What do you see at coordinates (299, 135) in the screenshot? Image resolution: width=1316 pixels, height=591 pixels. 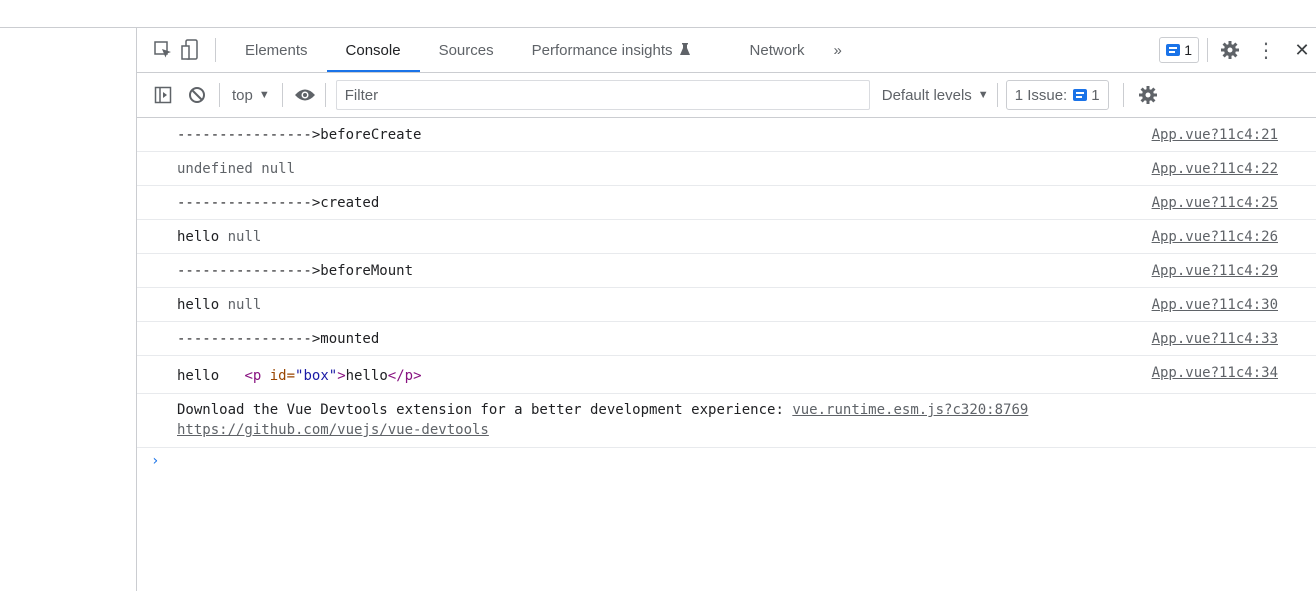 I see `console-message-text: ---------------->beforeCreate` at bounding box center [299, 135].